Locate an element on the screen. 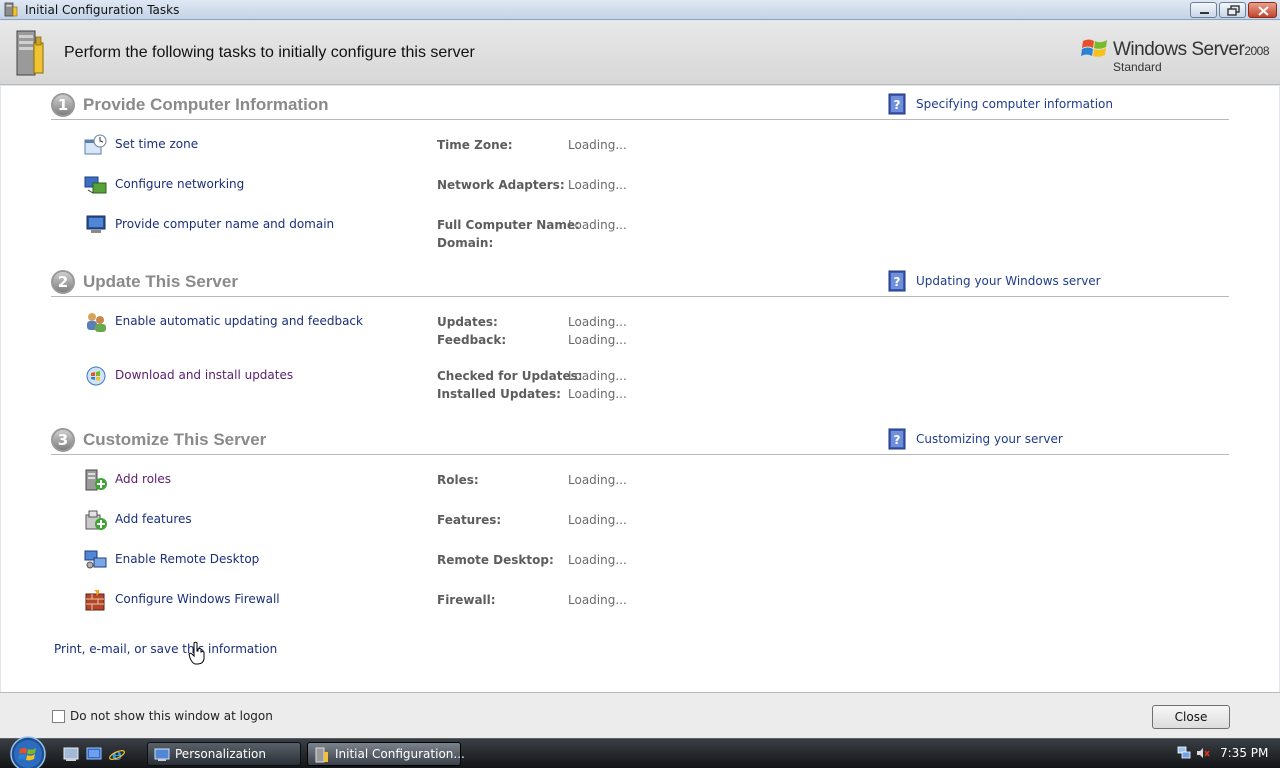  firewall-icon is located at coordinates (95, 600).